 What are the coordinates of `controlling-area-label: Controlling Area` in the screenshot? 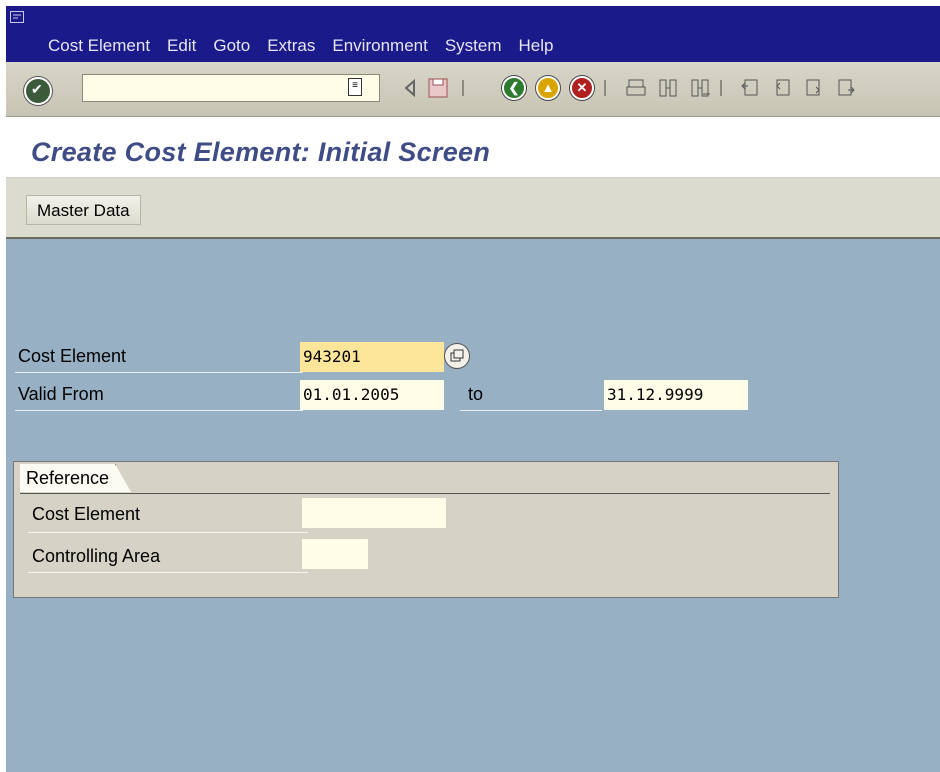 It's located at (96, 556).